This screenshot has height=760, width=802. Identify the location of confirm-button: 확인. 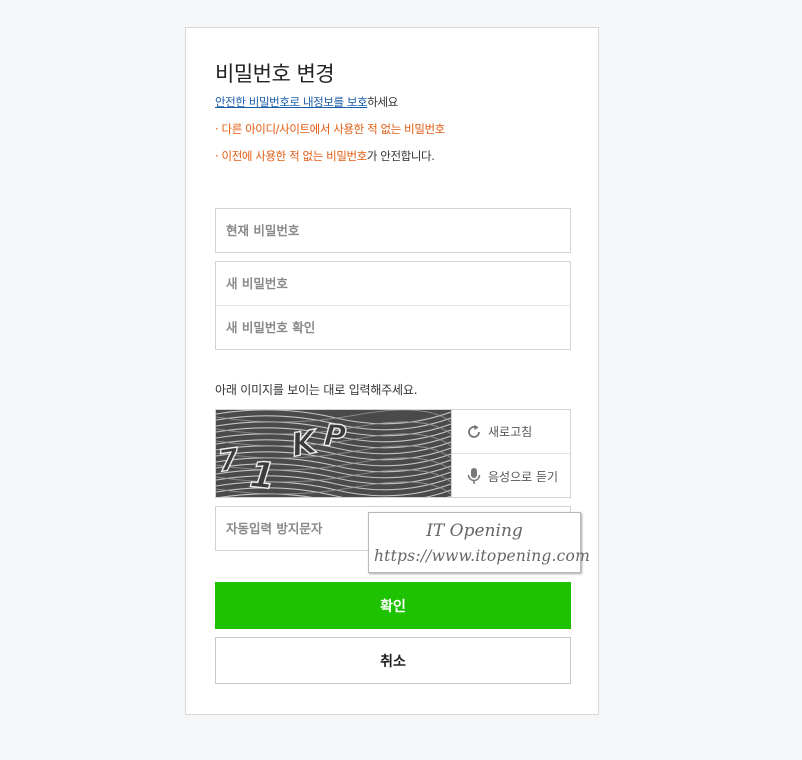
(393, 605).